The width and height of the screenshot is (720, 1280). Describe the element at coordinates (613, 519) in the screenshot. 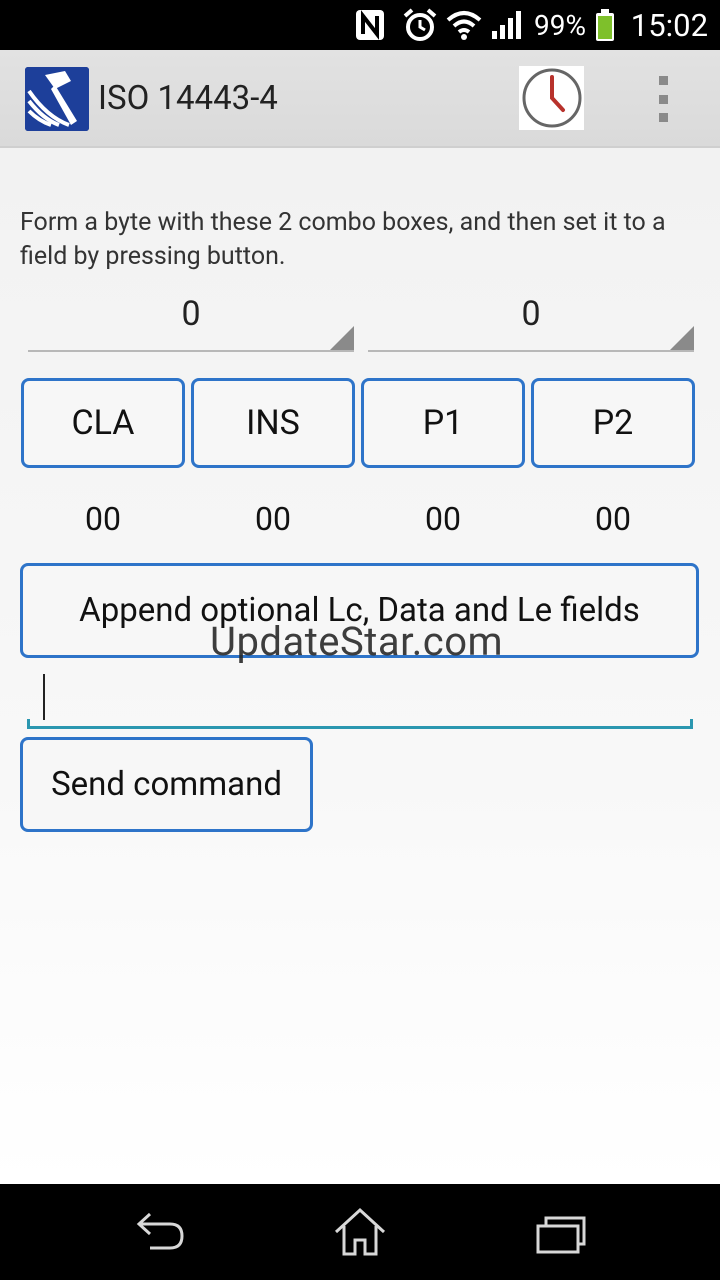

I see `p2-value: 00` at that location.